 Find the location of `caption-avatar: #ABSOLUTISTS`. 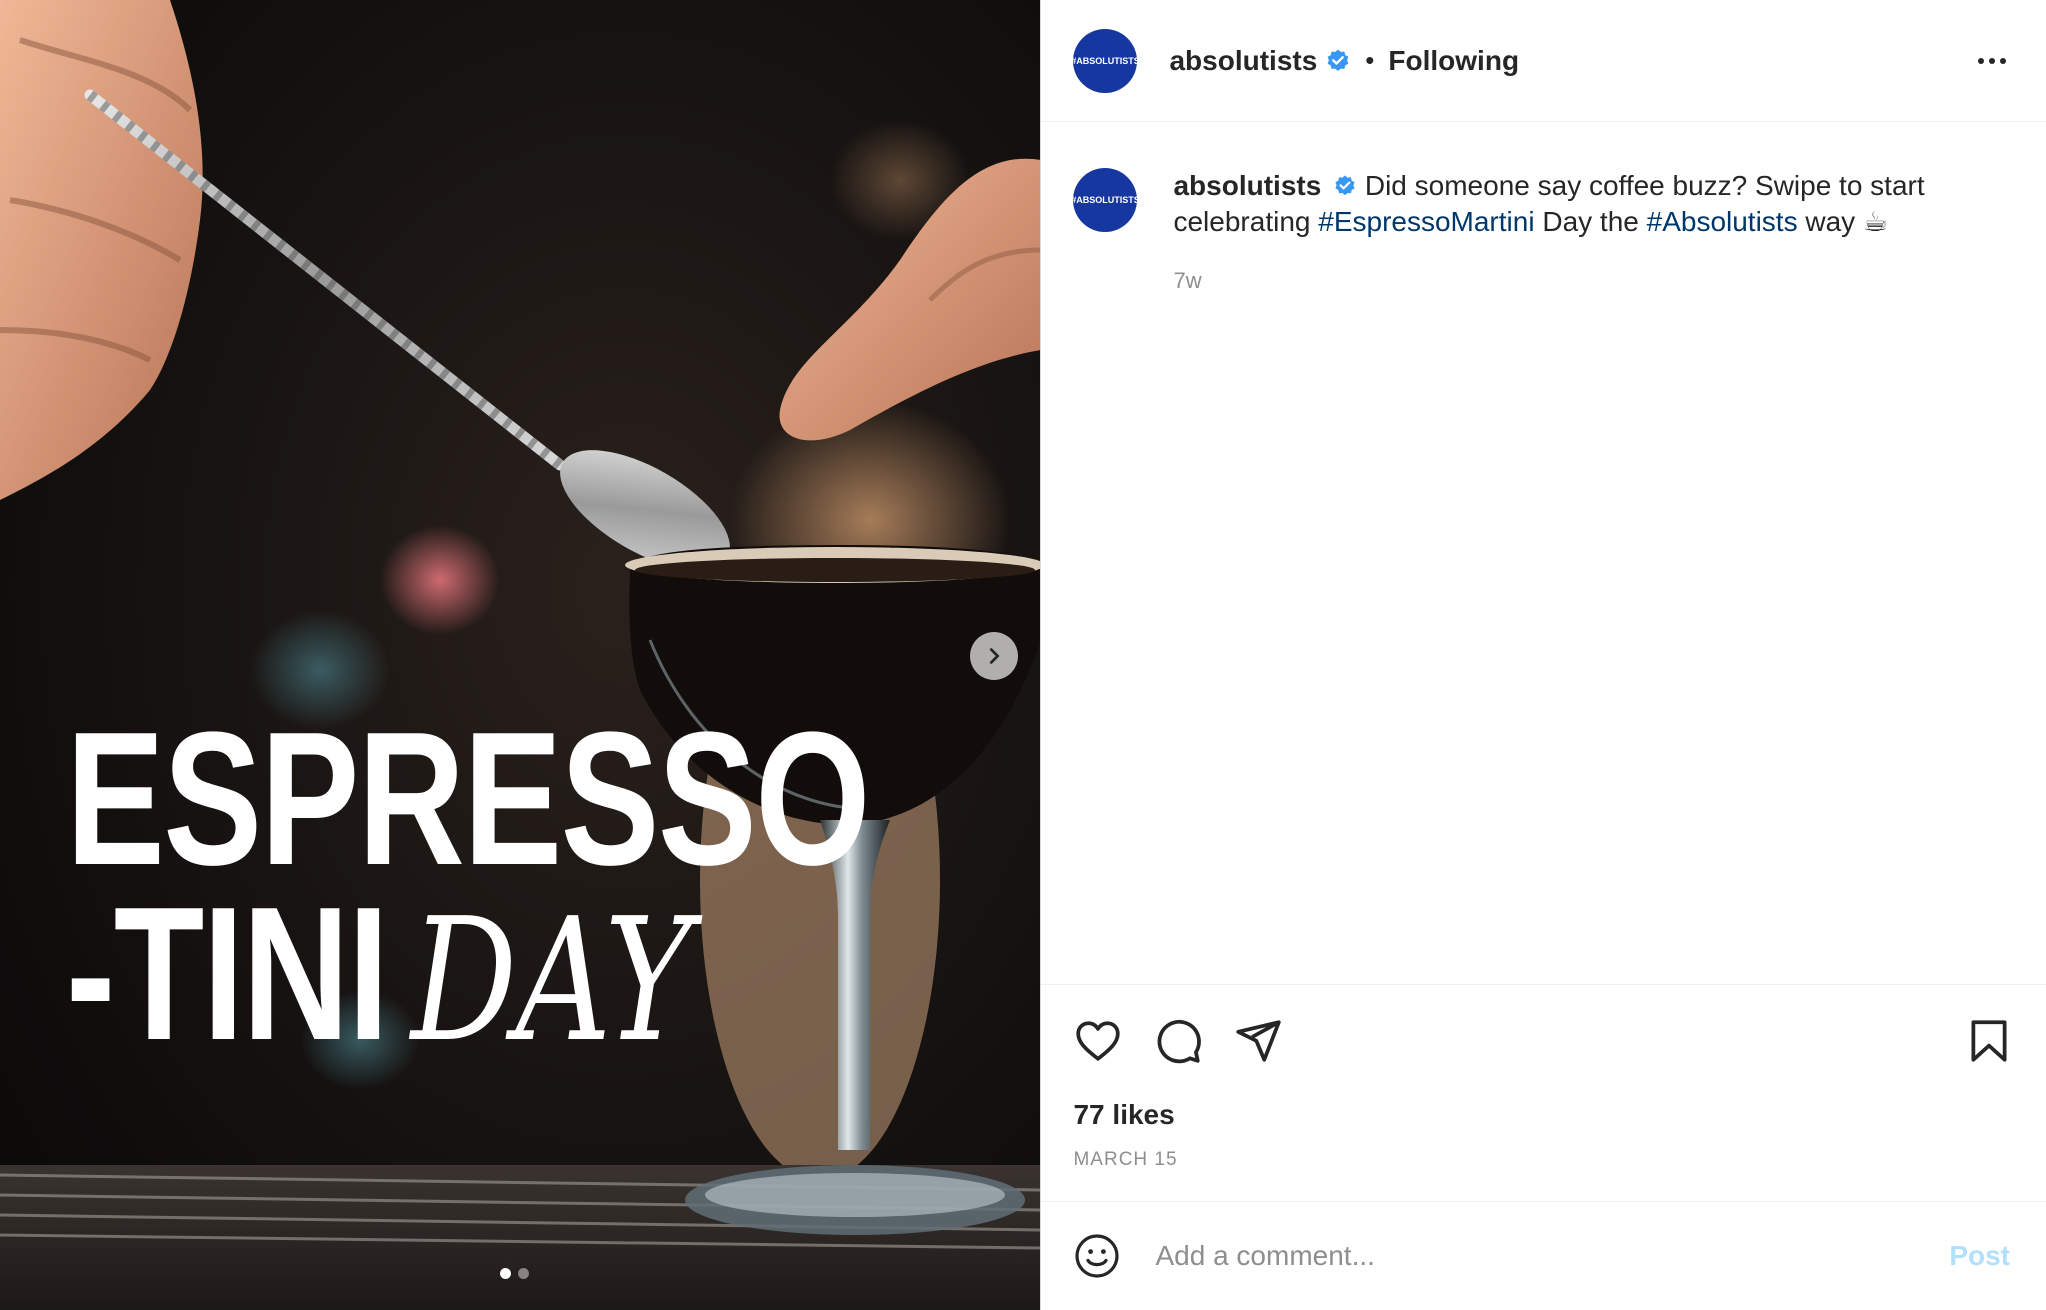

caption-avatar: #ABSOLUTISTS is located at coordinates (1105, 200).